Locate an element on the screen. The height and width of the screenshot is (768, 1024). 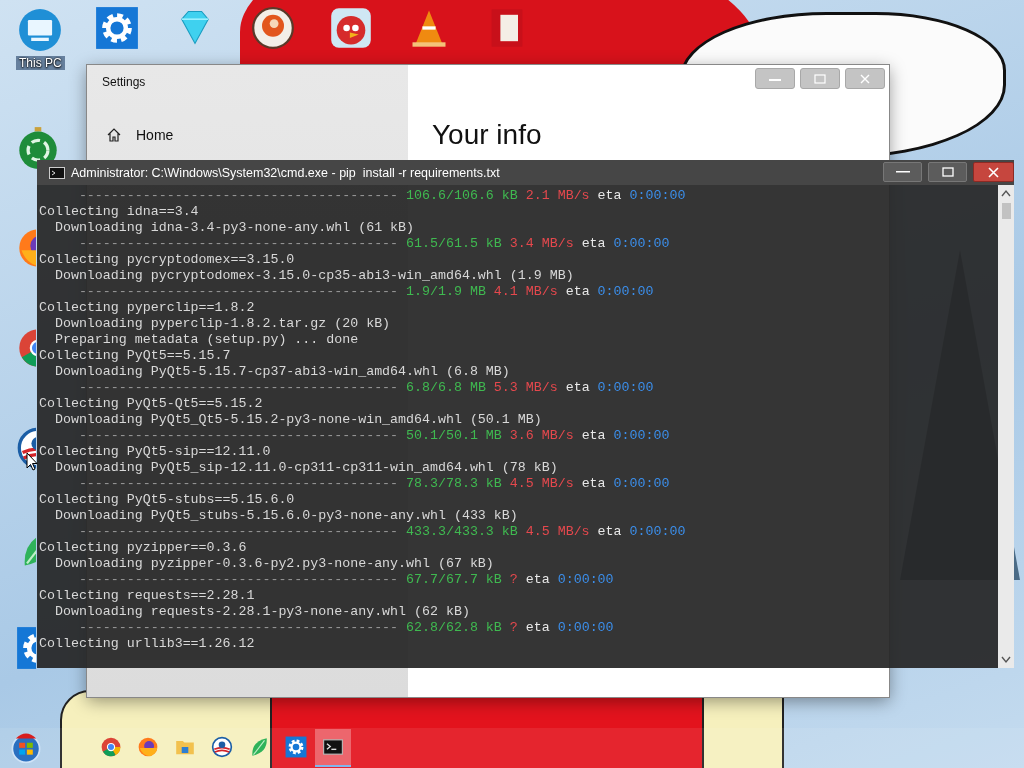
console-line: ---------------------------------------- 1.9/1.9 MB 4.1 MB/s eta 0:00:00 is located at coordinates (366, 292).